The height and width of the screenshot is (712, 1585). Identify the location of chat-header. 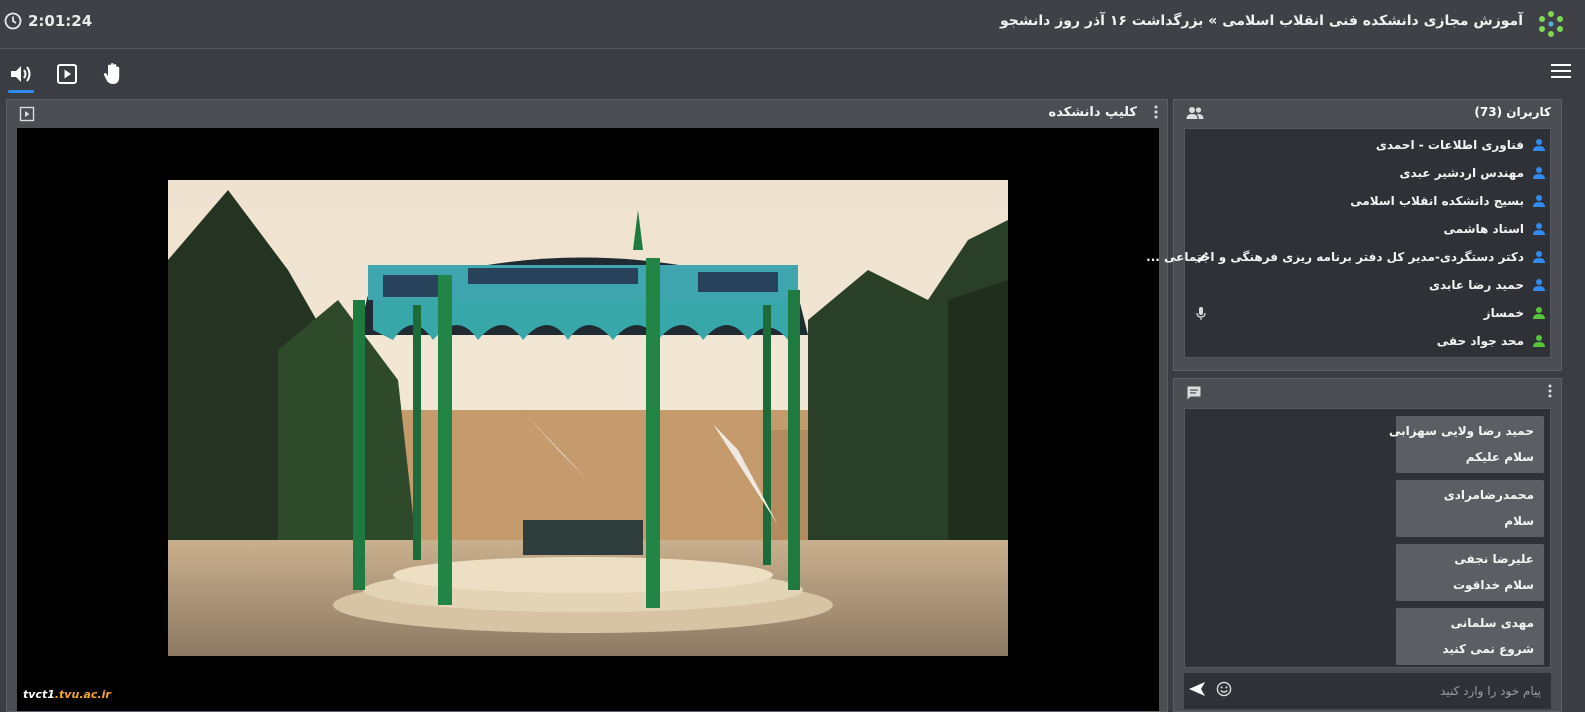
(1367, 393).